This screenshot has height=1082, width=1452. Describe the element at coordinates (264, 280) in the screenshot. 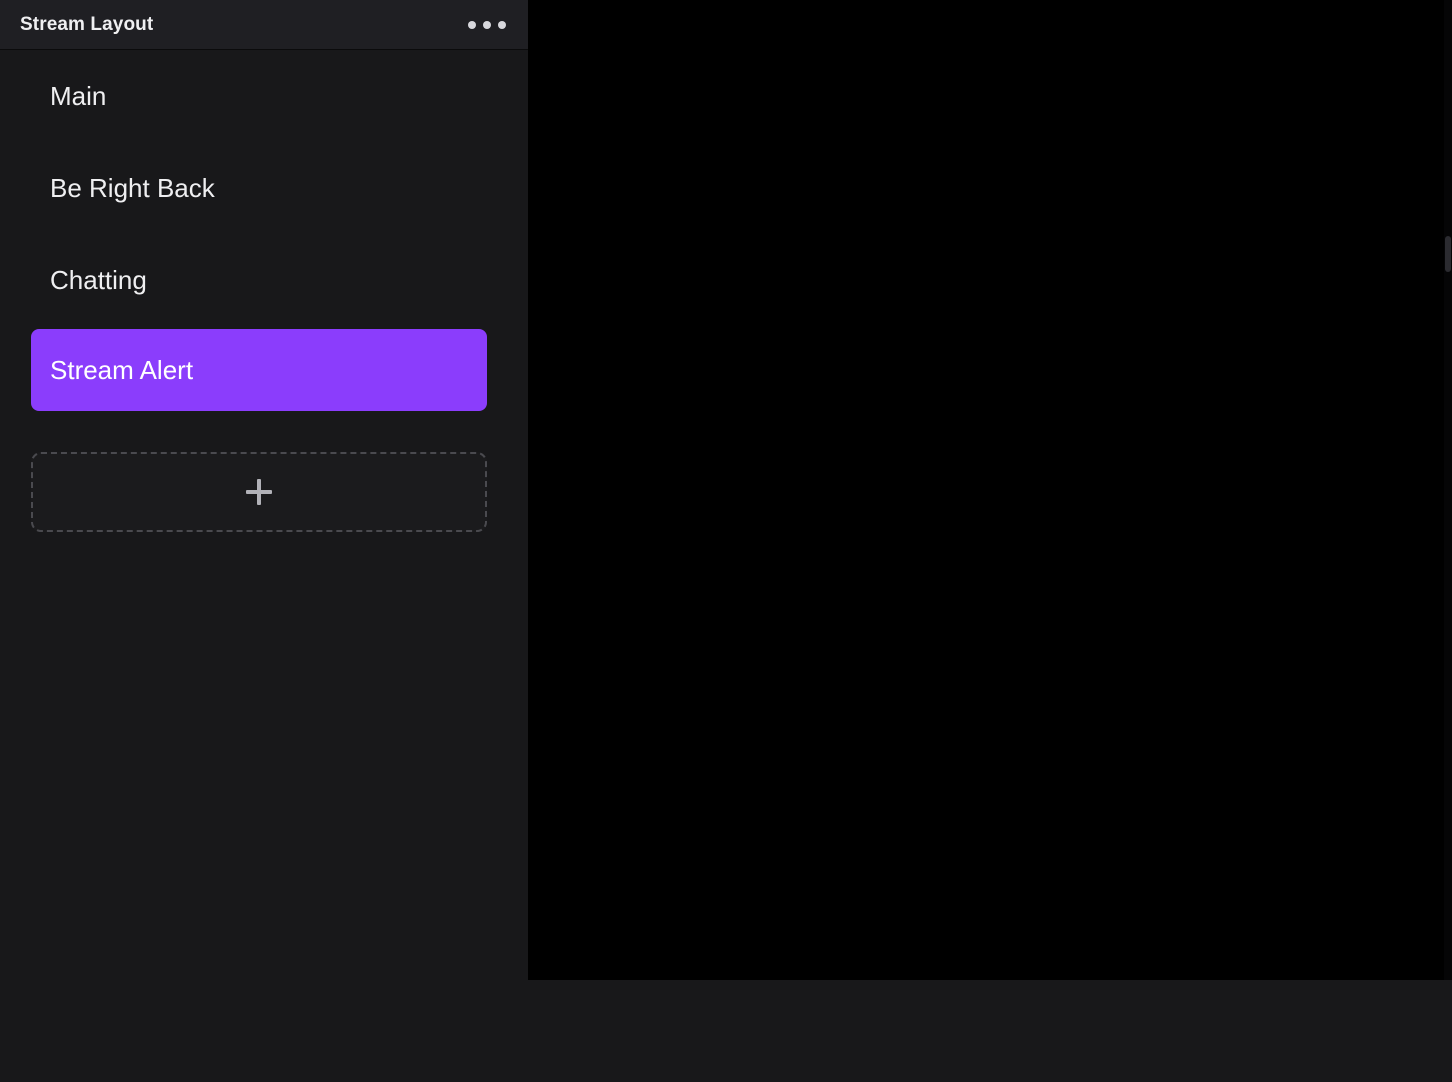

I see `sidebar-item-chatting: Chatting` at that location.